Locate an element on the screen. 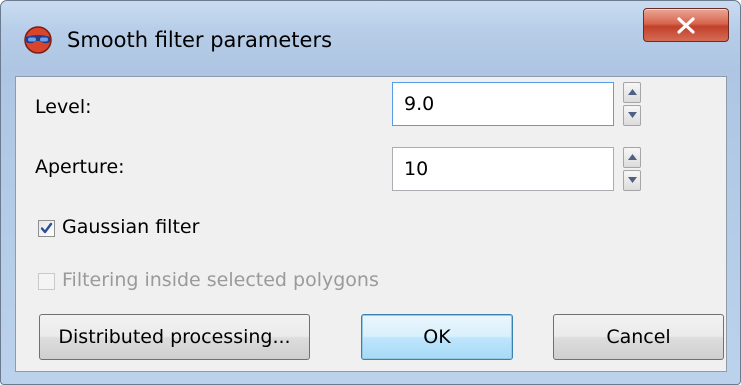 This screenshot has height=385, width=741. aperture-spin-up-button is located at coordinates (632, 157).